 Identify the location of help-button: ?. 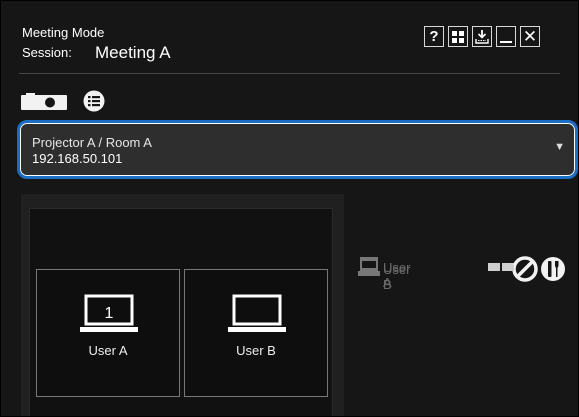
(434, 36).